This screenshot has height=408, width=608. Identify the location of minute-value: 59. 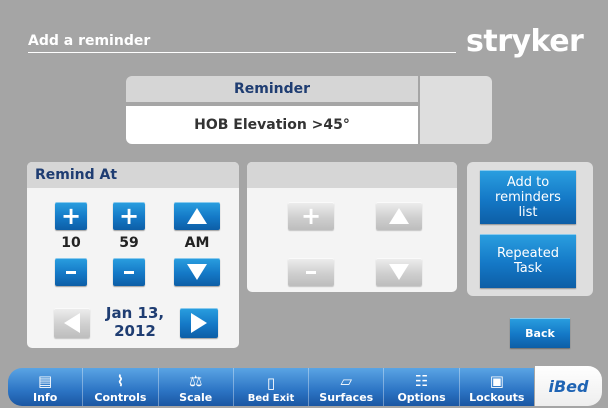
(129, 243).